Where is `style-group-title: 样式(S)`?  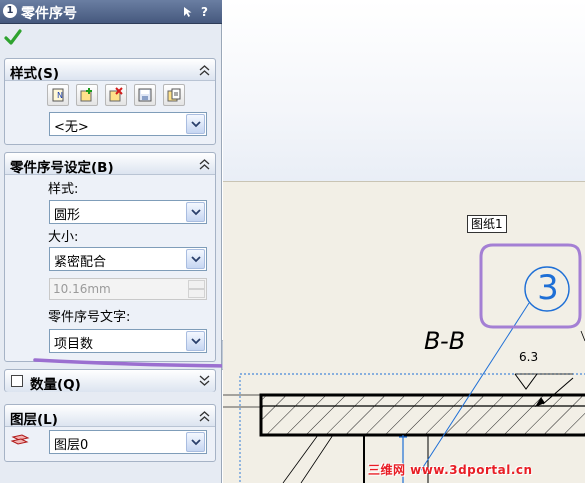
style-group-title: 样式(S) is located at coordinates (35, 74).